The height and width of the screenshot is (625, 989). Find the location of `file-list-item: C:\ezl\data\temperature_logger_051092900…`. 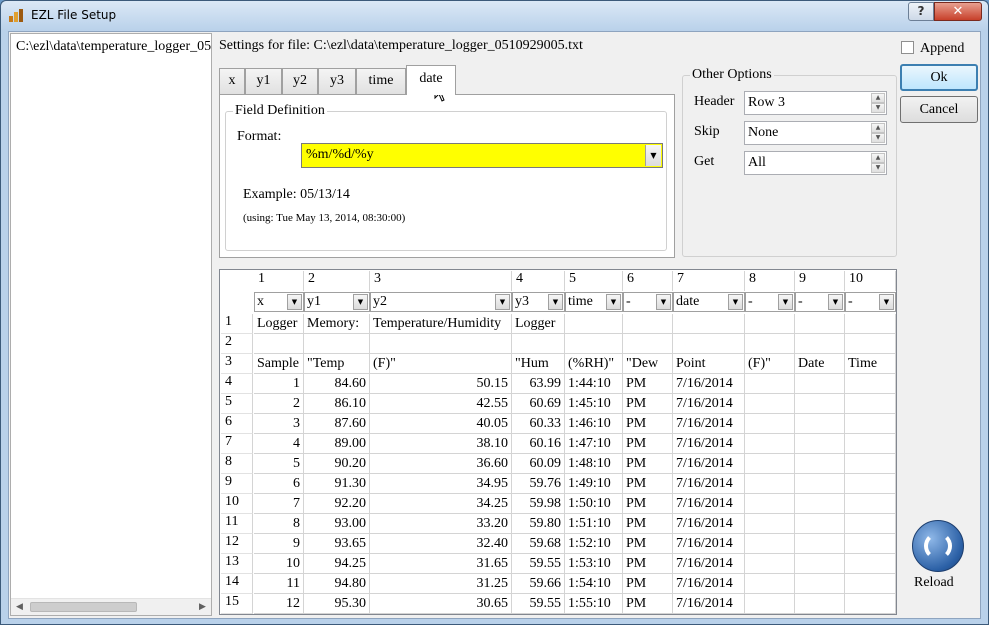

file-list-item: C:\ezl\data\temperature_logger_051092900… is located at coordinates (113, 47).